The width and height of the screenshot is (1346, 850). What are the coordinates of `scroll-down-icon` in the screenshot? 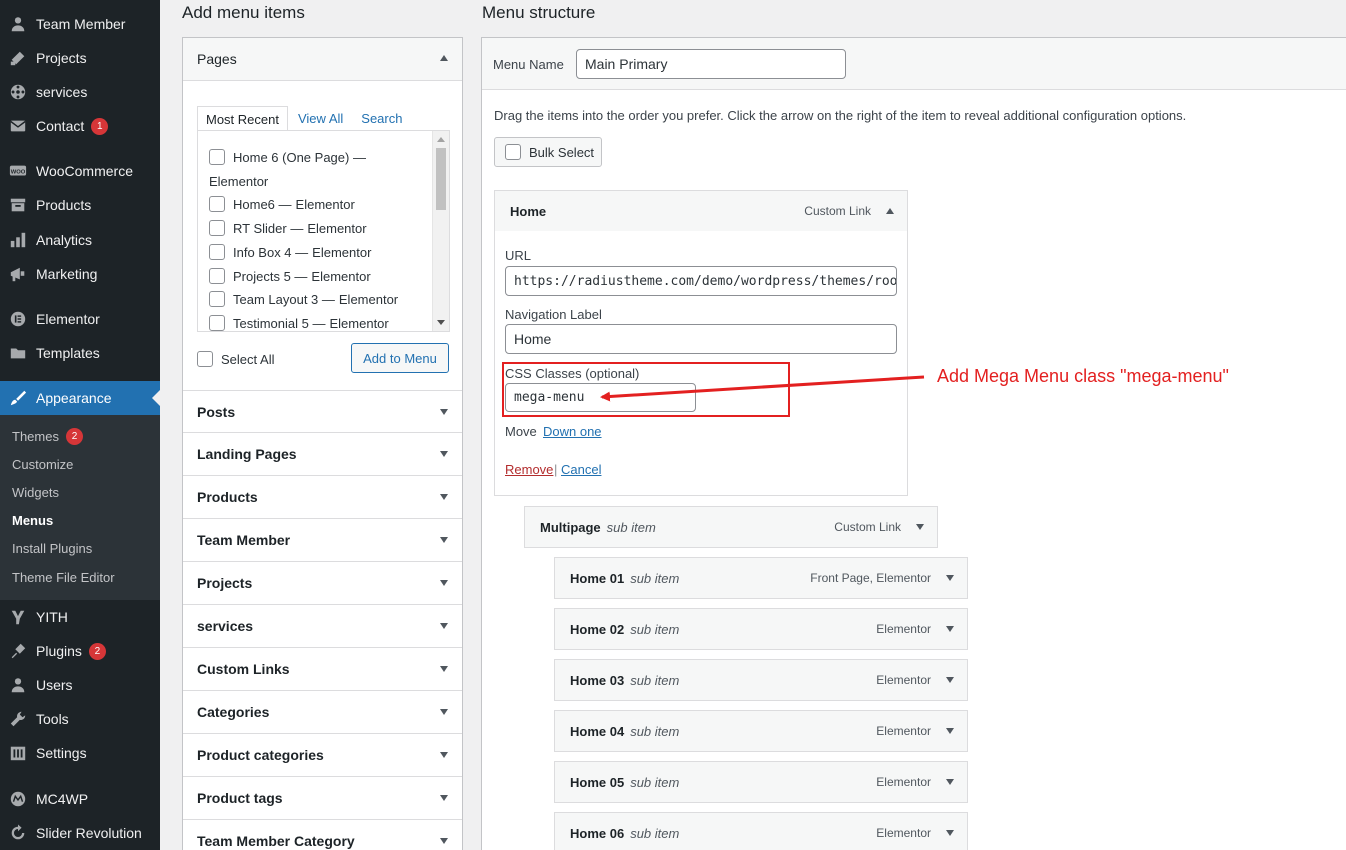 It's located at (441, 322).